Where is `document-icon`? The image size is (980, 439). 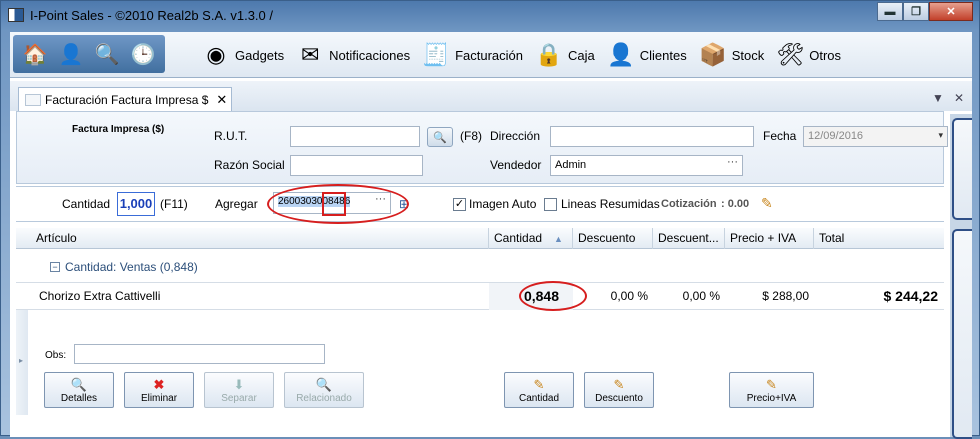 document-icon is located at coordinates (33, 99).